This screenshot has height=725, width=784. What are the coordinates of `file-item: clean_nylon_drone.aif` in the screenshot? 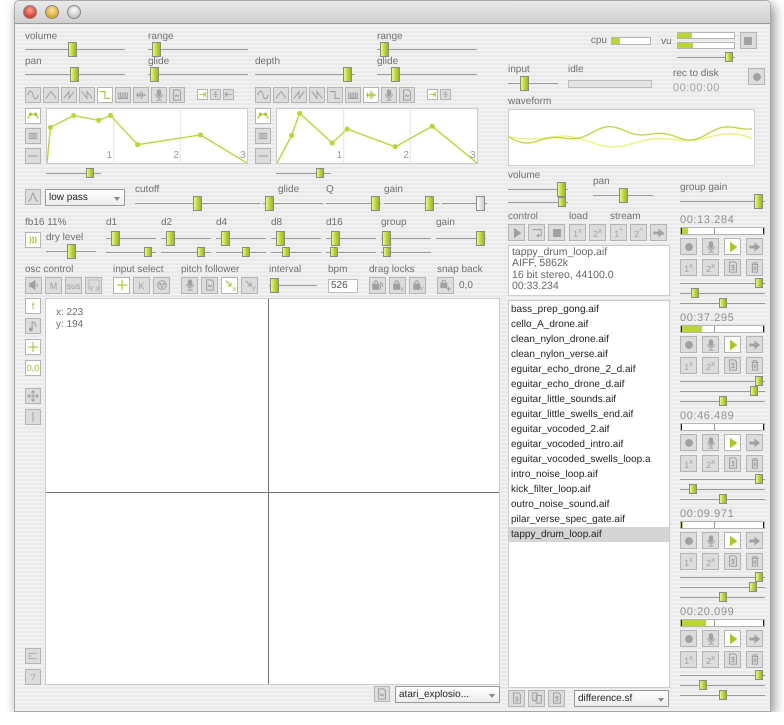 It's located at (589, 339).